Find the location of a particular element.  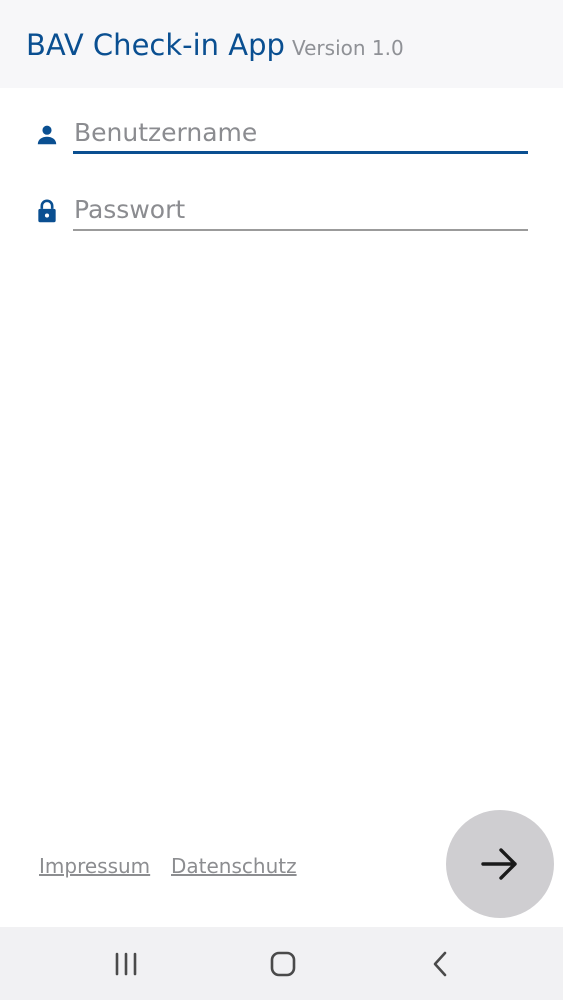

app-version: Version 1.0 is located at coordinates (348, 48).